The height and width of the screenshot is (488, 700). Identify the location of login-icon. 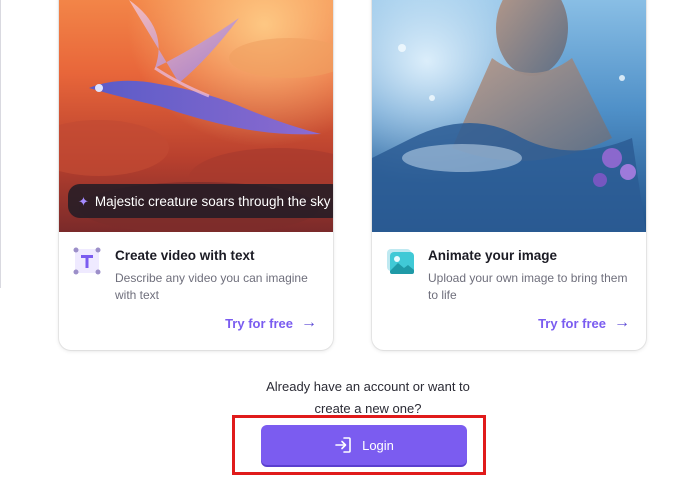
(343, 445).